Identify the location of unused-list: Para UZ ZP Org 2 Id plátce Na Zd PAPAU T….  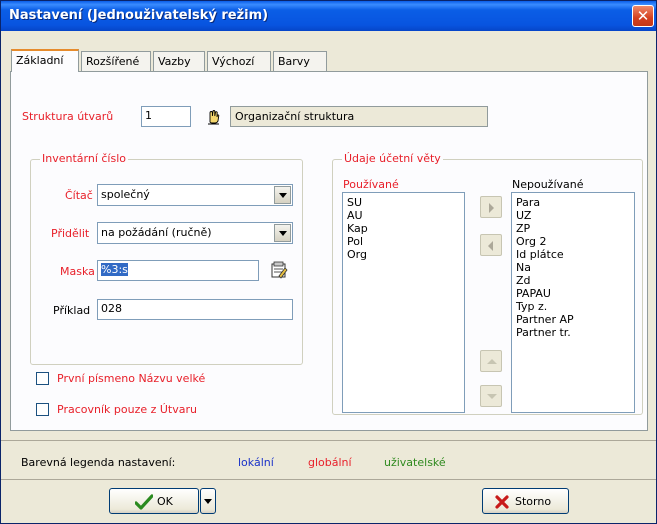
(573, 302).